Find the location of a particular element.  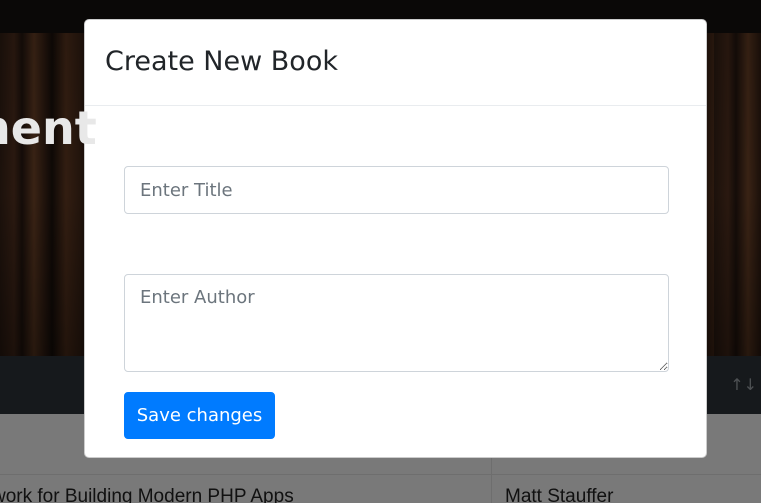

save-changes-button: Save changes is located at coordinates (199, 415).